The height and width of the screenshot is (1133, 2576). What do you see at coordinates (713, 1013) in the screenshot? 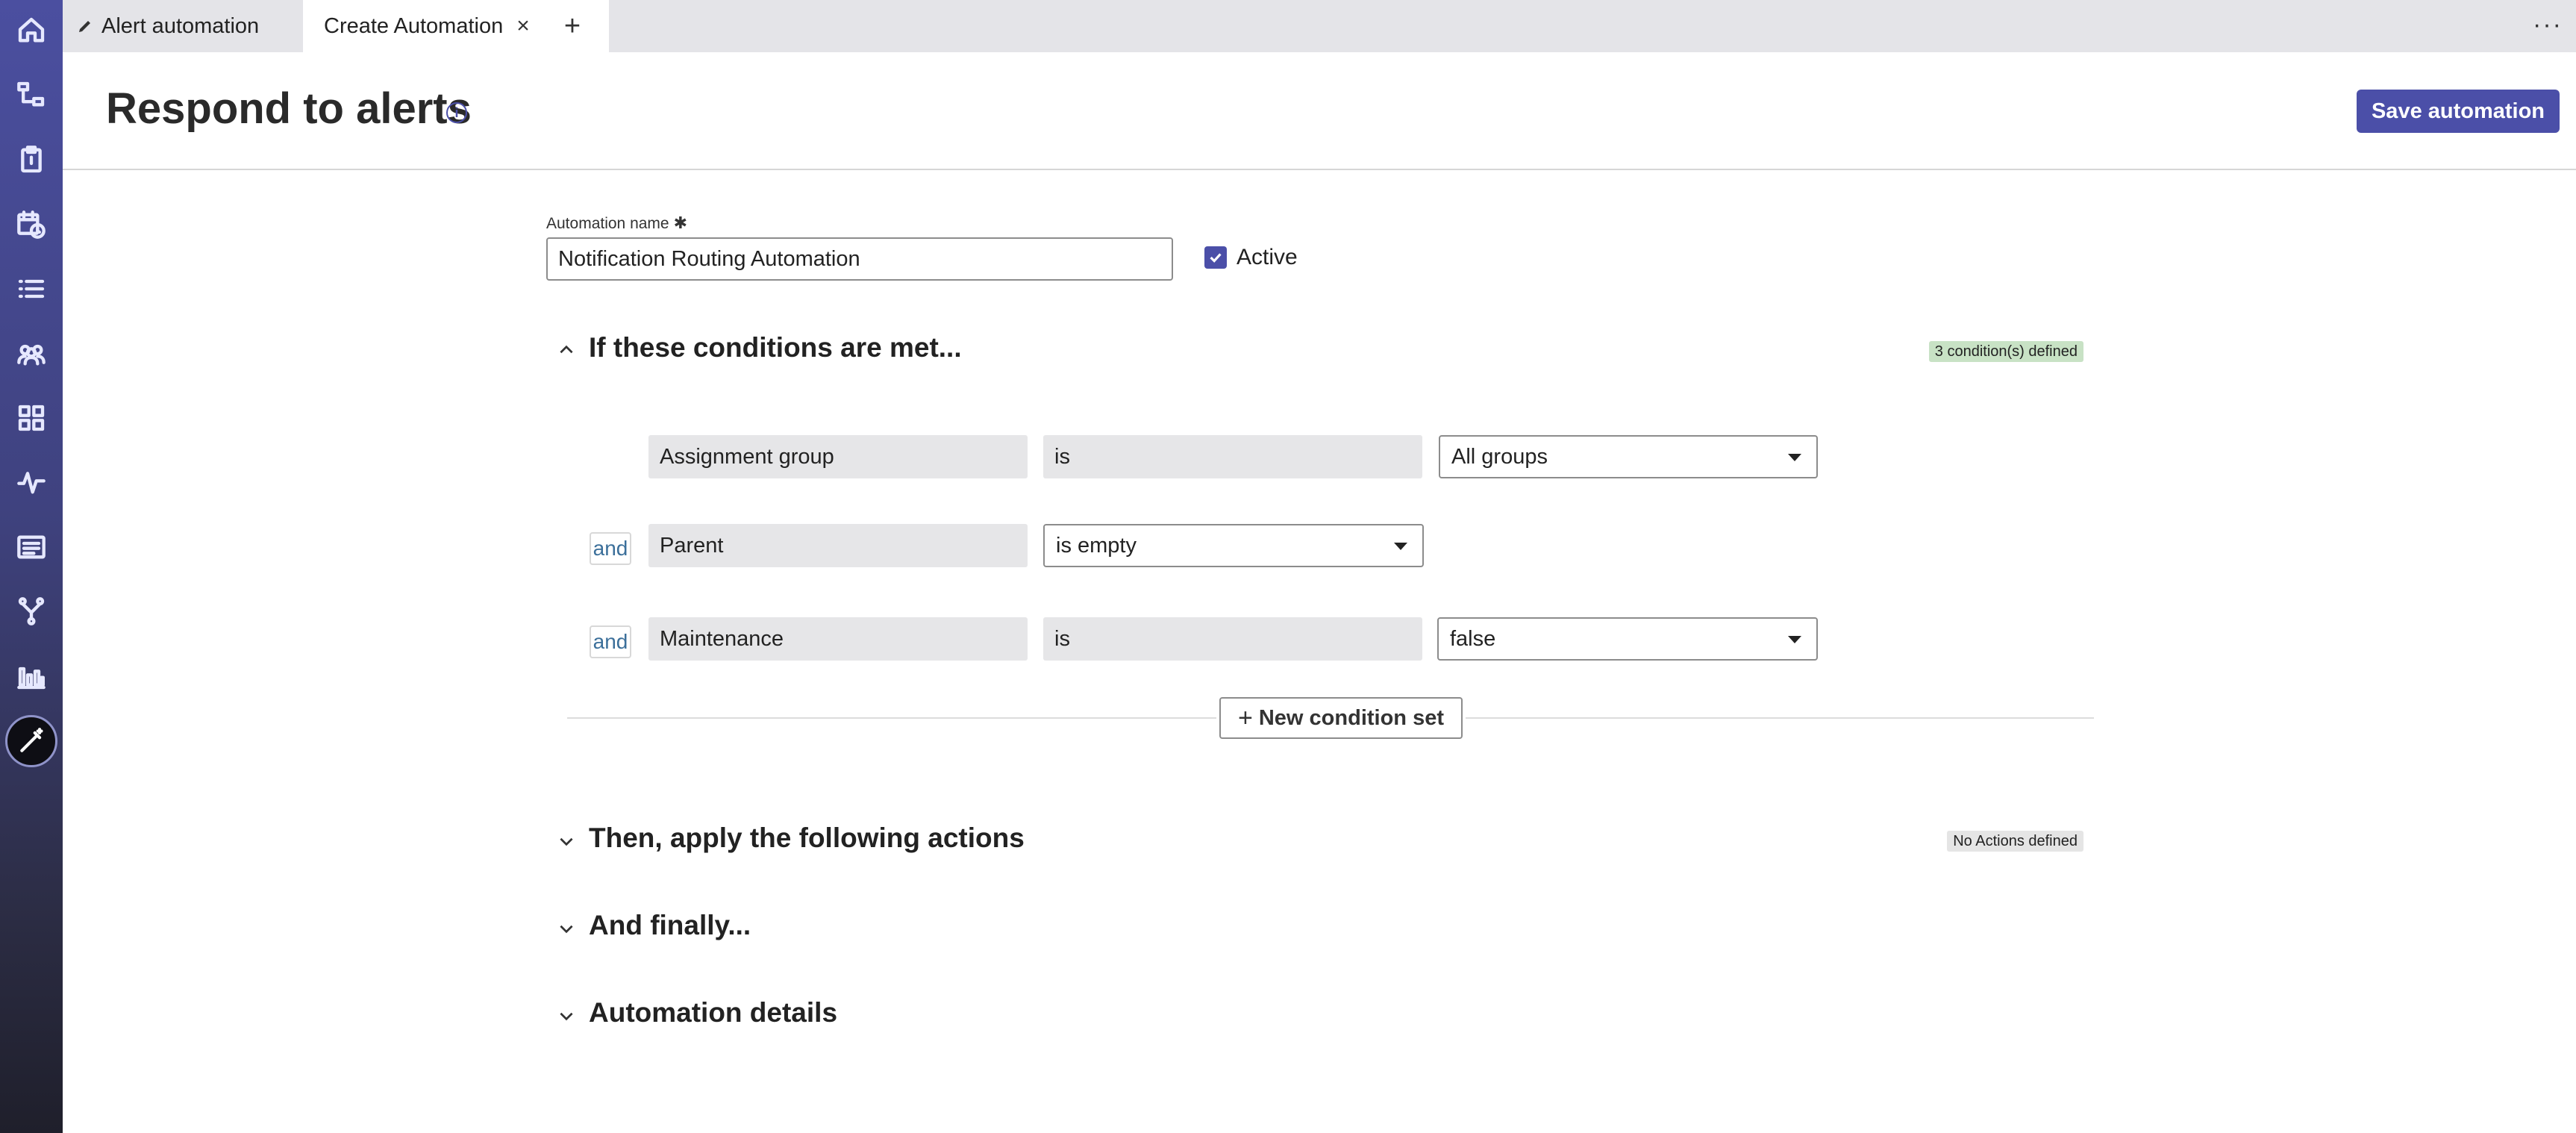
I see `details-section-title: Automation details` at bounding box center [713, 1013].